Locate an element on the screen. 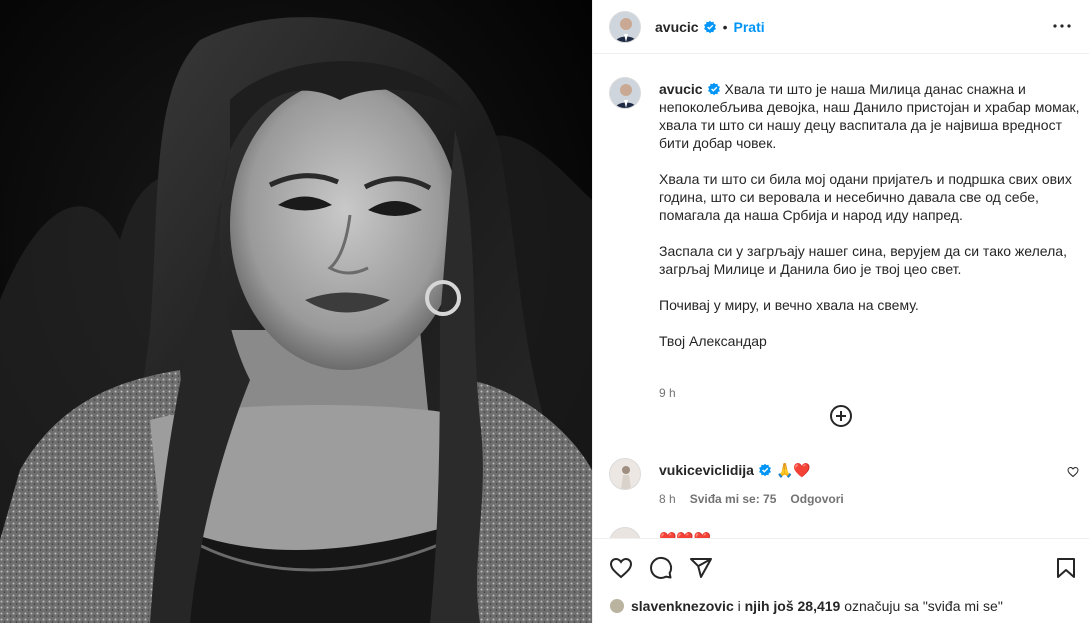 The image size is (1089, 623). caption-author-avatar is located at coordinates (625, 93).